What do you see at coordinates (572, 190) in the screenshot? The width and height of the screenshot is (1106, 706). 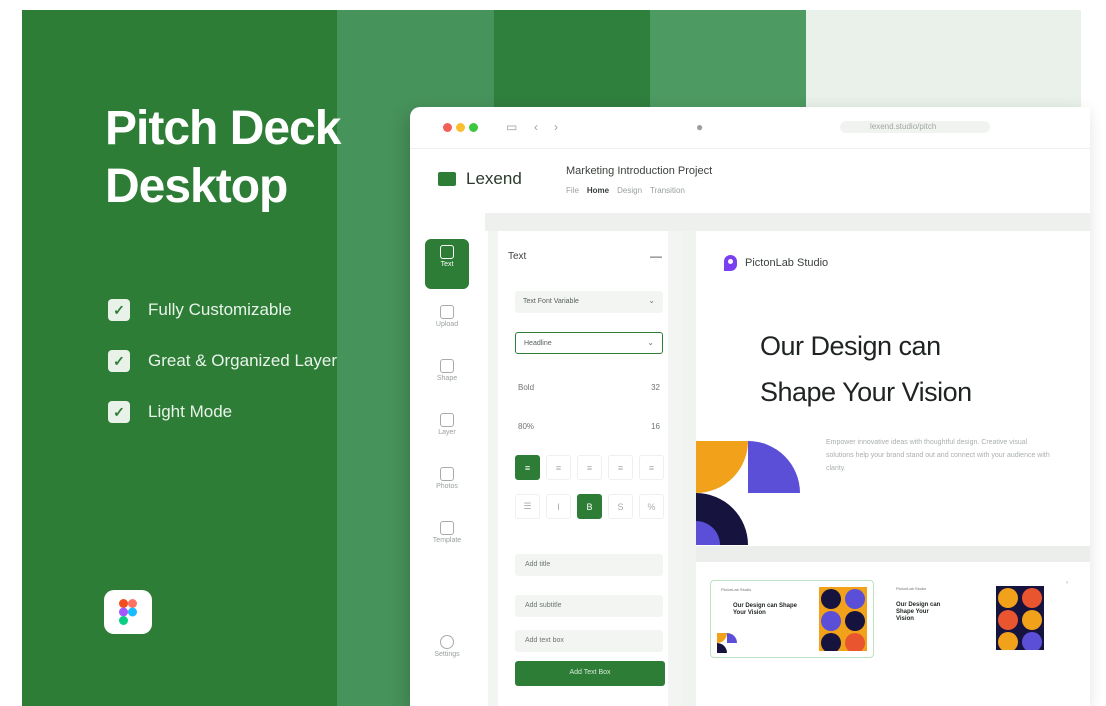 I see `menu-item-file: File` at bounding box center [572, 190].